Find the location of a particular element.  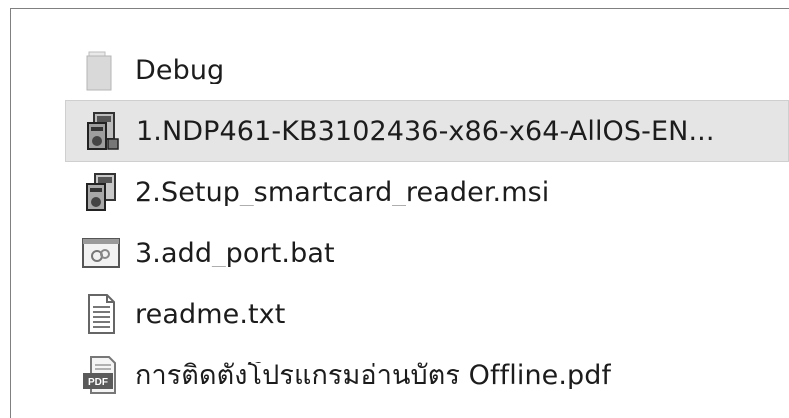

file-row-add-port-bat: 3.add_port.bat is located at coordinates (427, 253).